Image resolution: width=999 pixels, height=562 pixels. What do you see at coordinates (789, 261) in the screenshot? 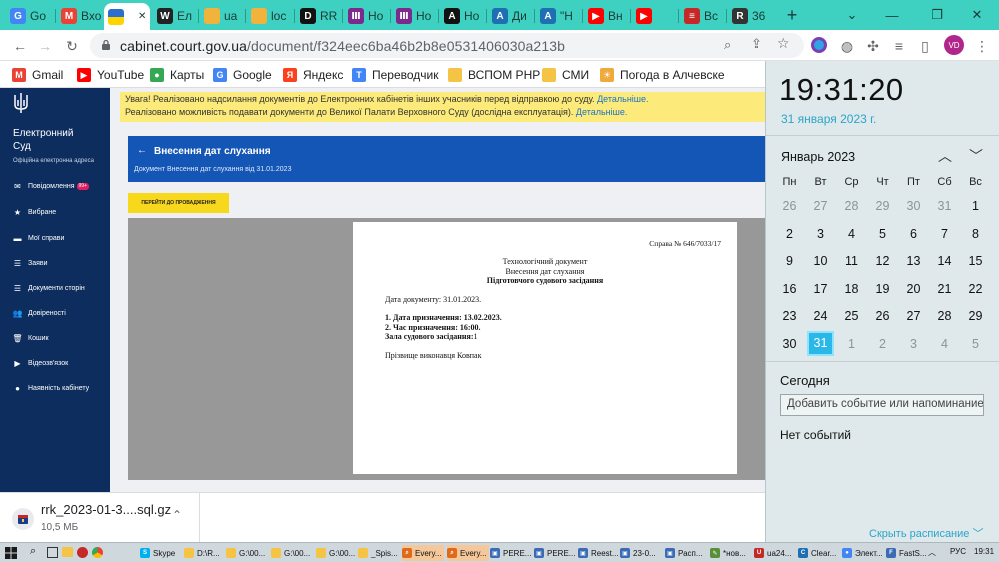
I see `calendar-day: 9` at bounding box center [789, 261].